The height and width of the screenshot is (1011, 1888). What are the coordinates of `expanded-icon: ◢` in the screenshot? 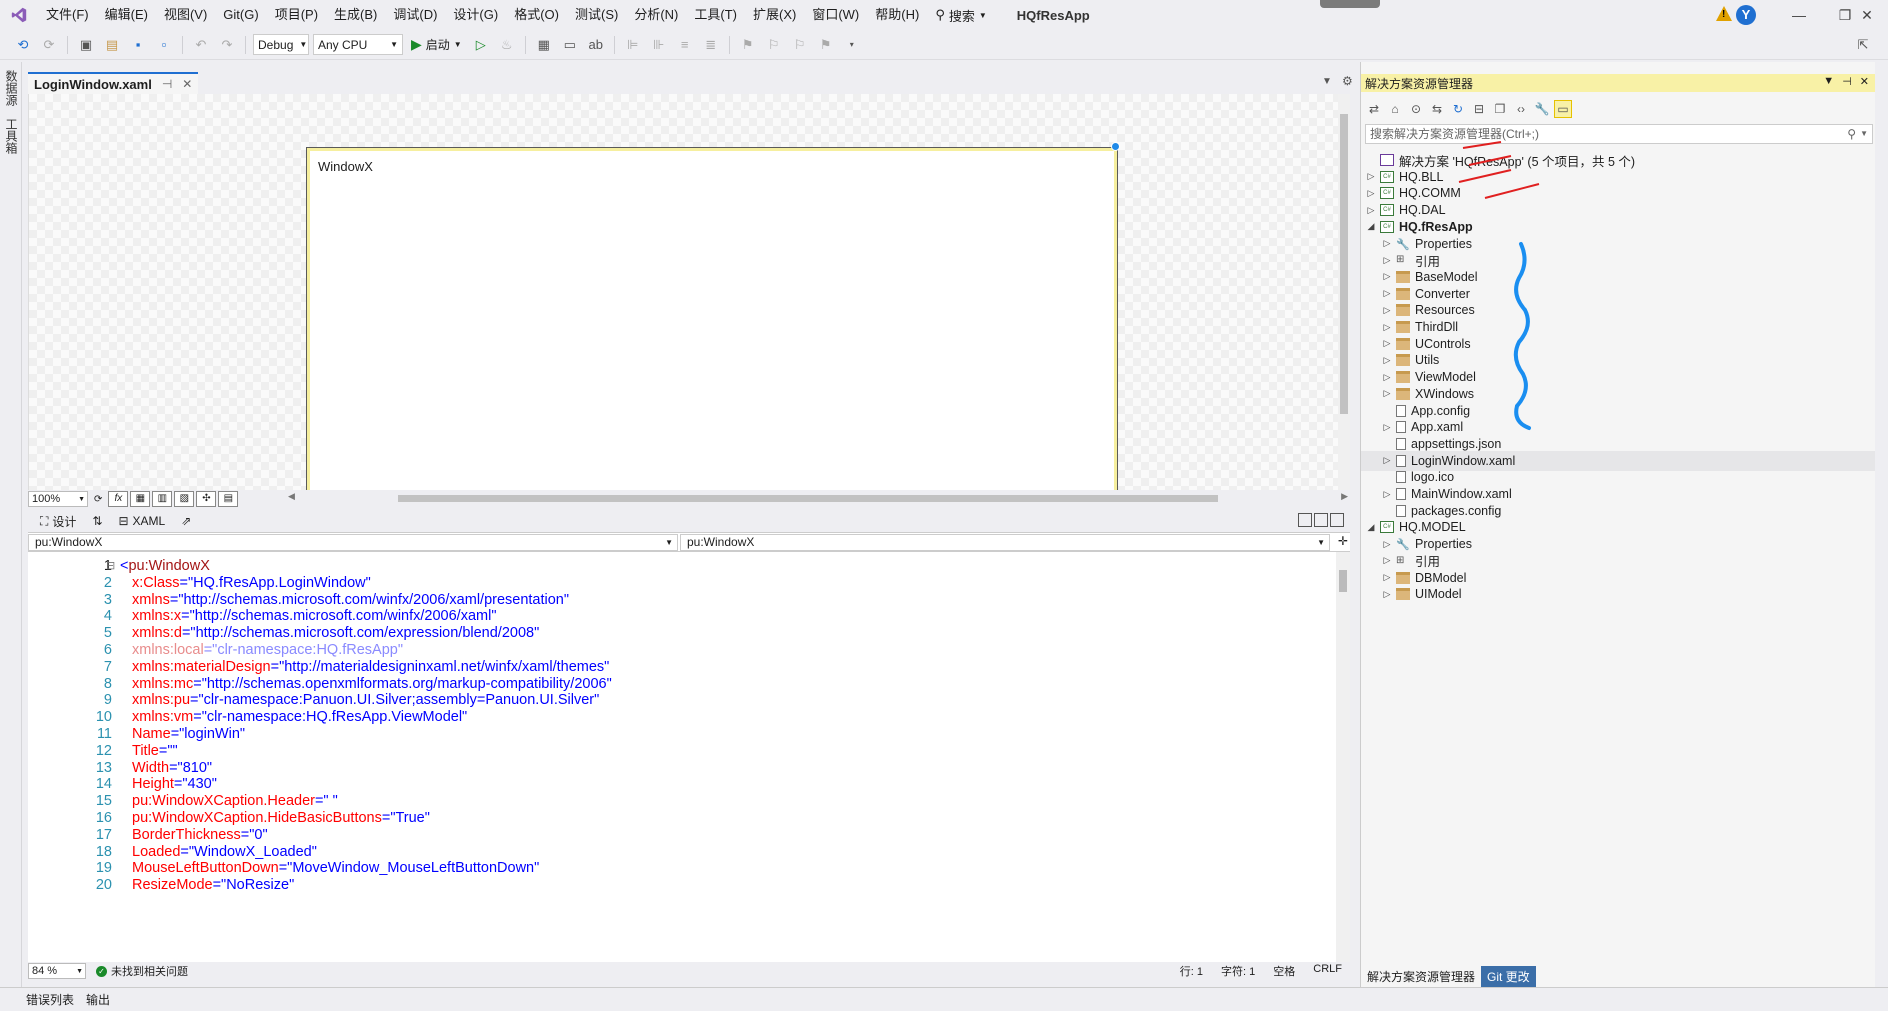 It's located at (1371, 527).